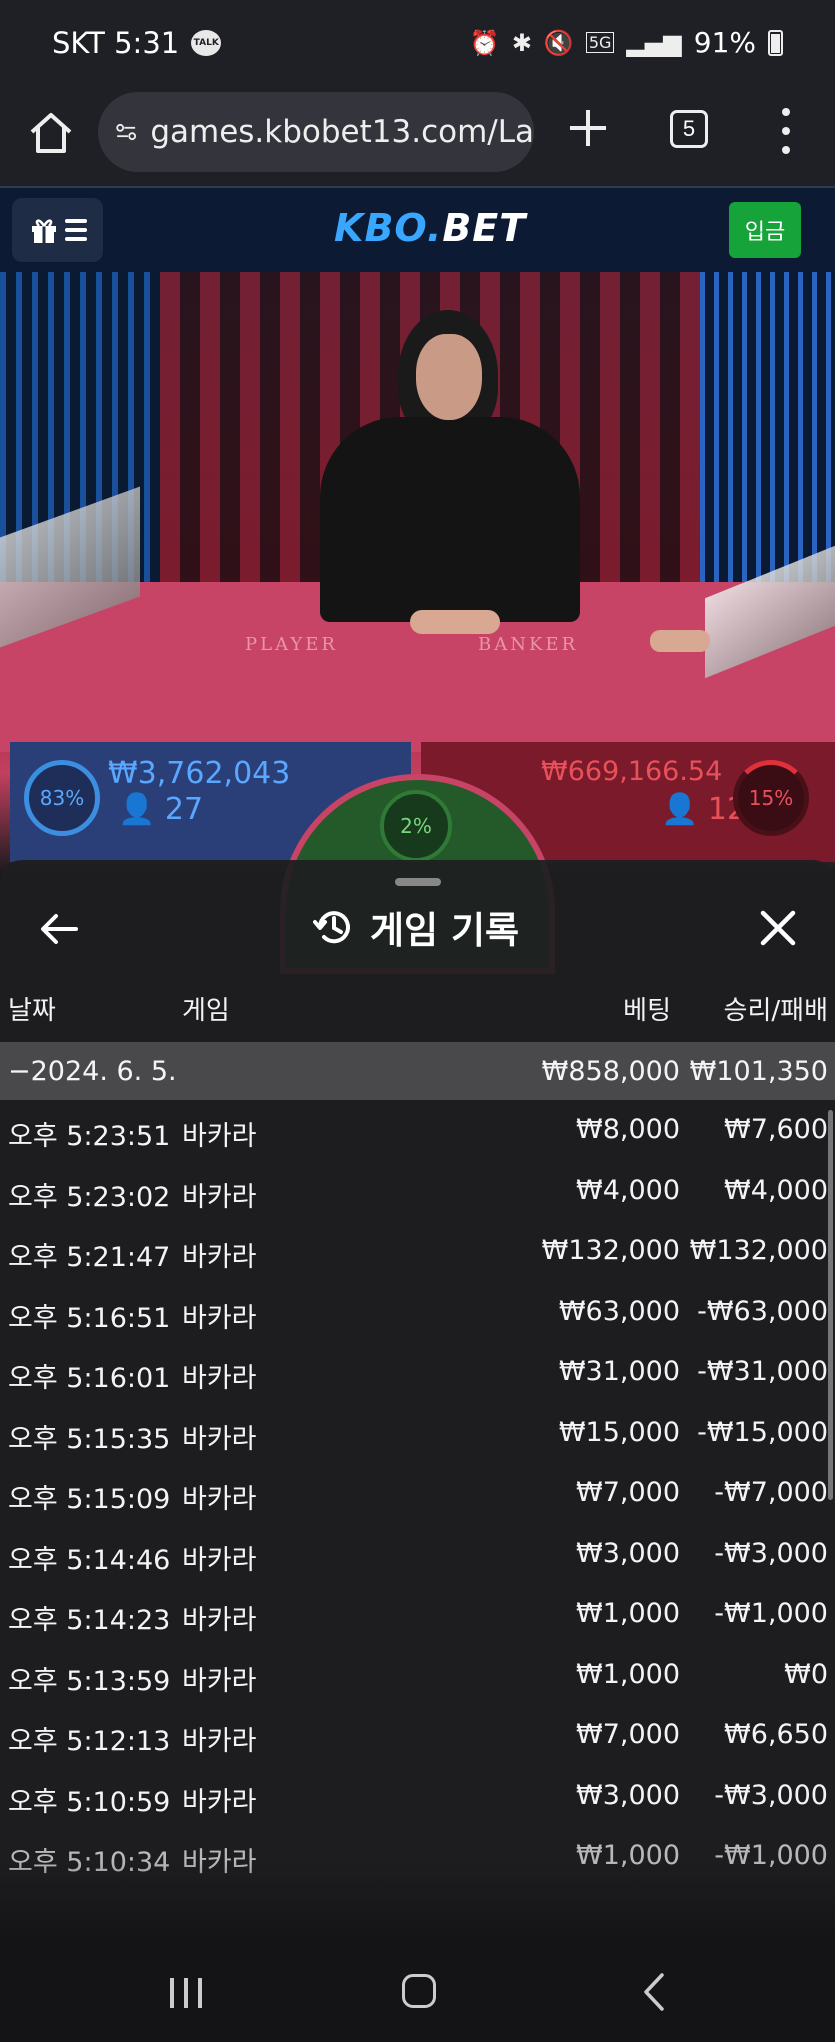  I want to click on system-nav-bar, so click(417, 1992).